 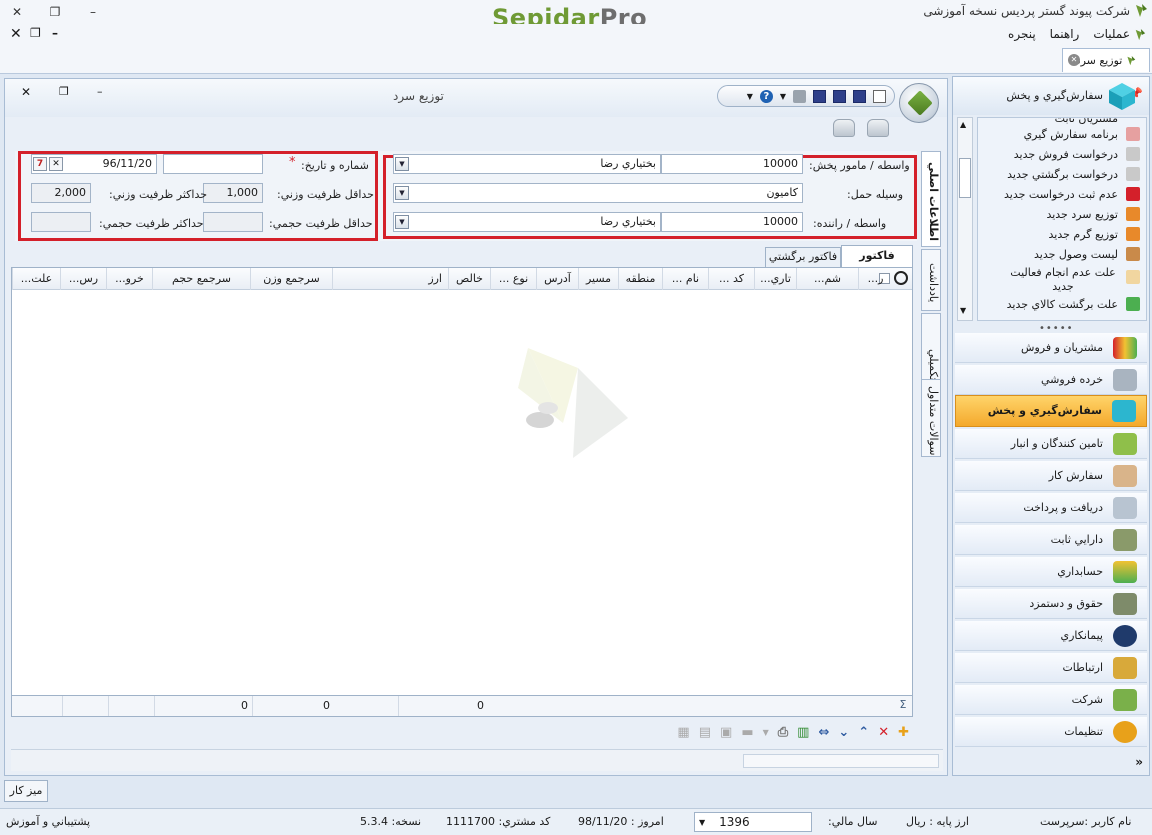 I want to click on vehicle-dropdown-icon: ▼, so click(x=402, y=193).